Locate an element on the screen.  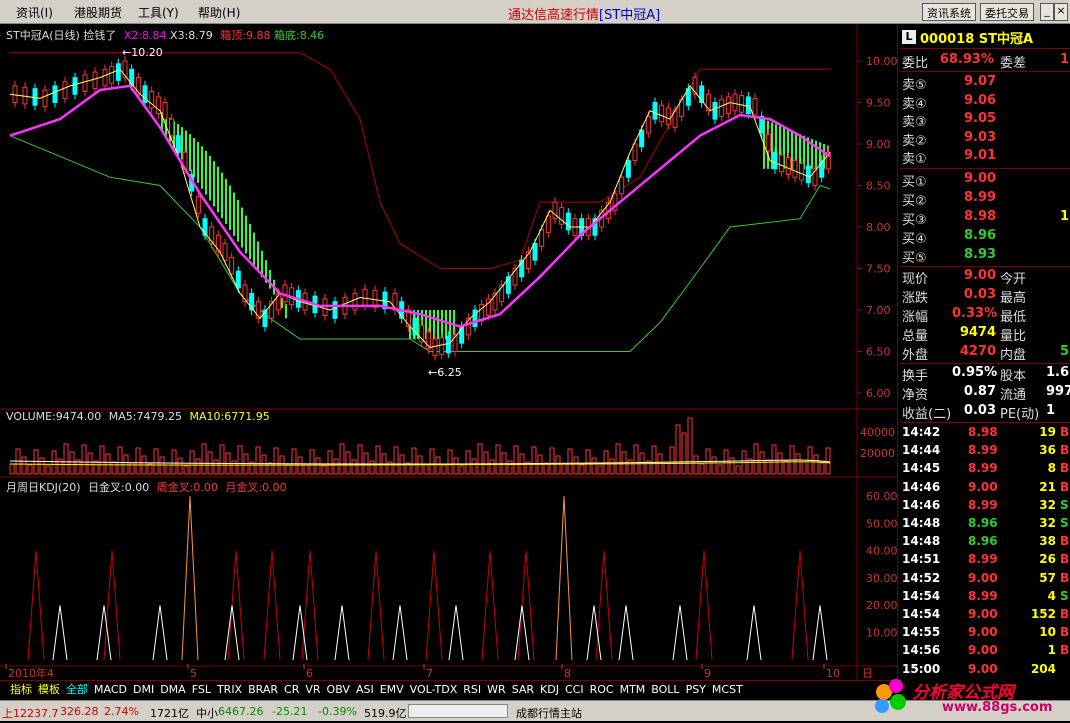
tick-row: 14:56 9.00 1 B is located at coordinates (986, 650).